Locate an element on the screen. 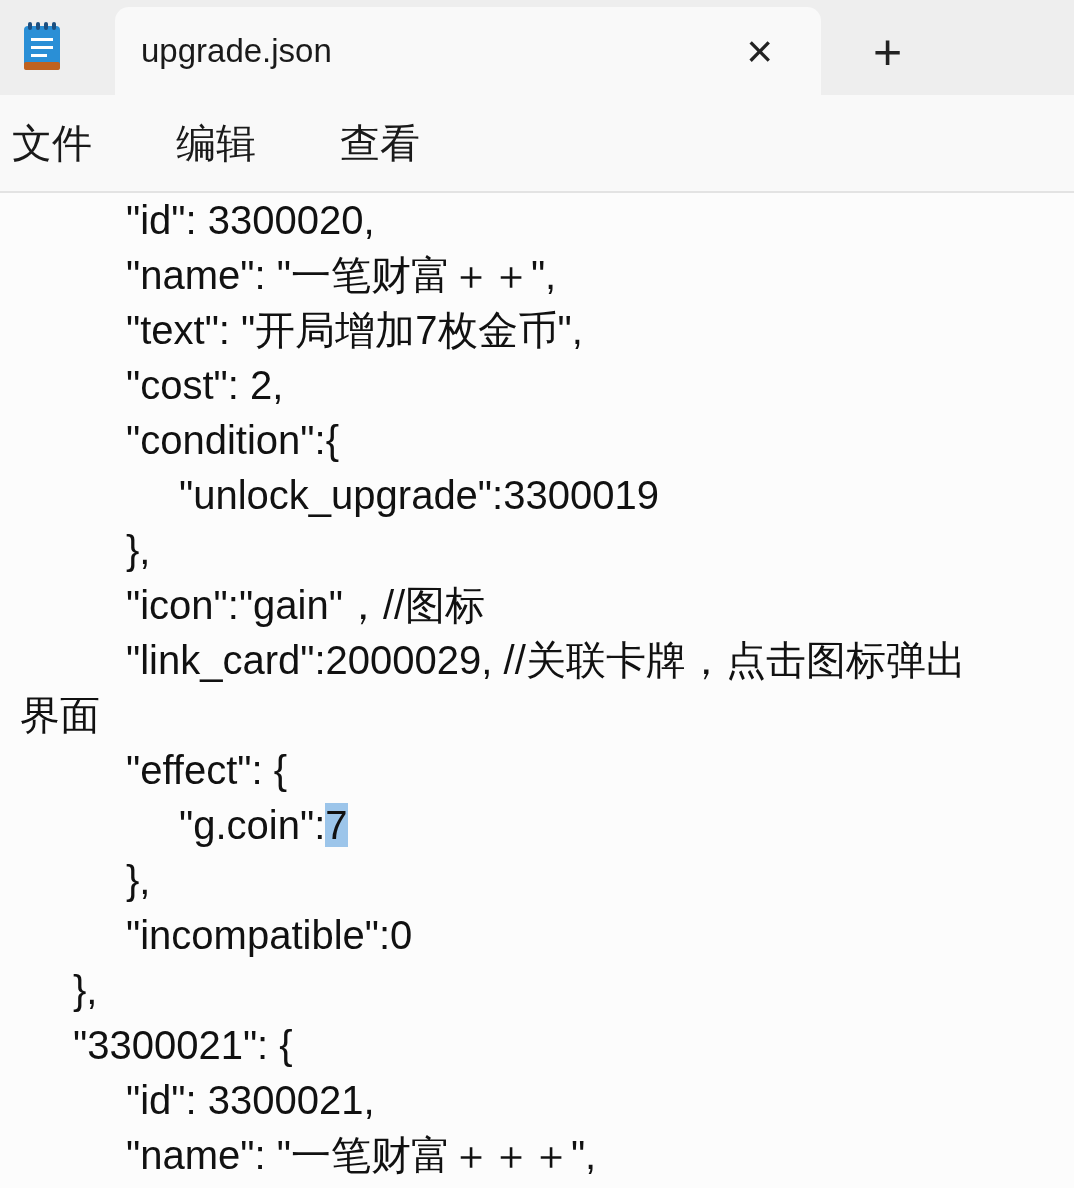 This screenshot has width=1074, height=1188. code-line: "text": "开局增加7枚金币", is located at coordinates (354, 330).